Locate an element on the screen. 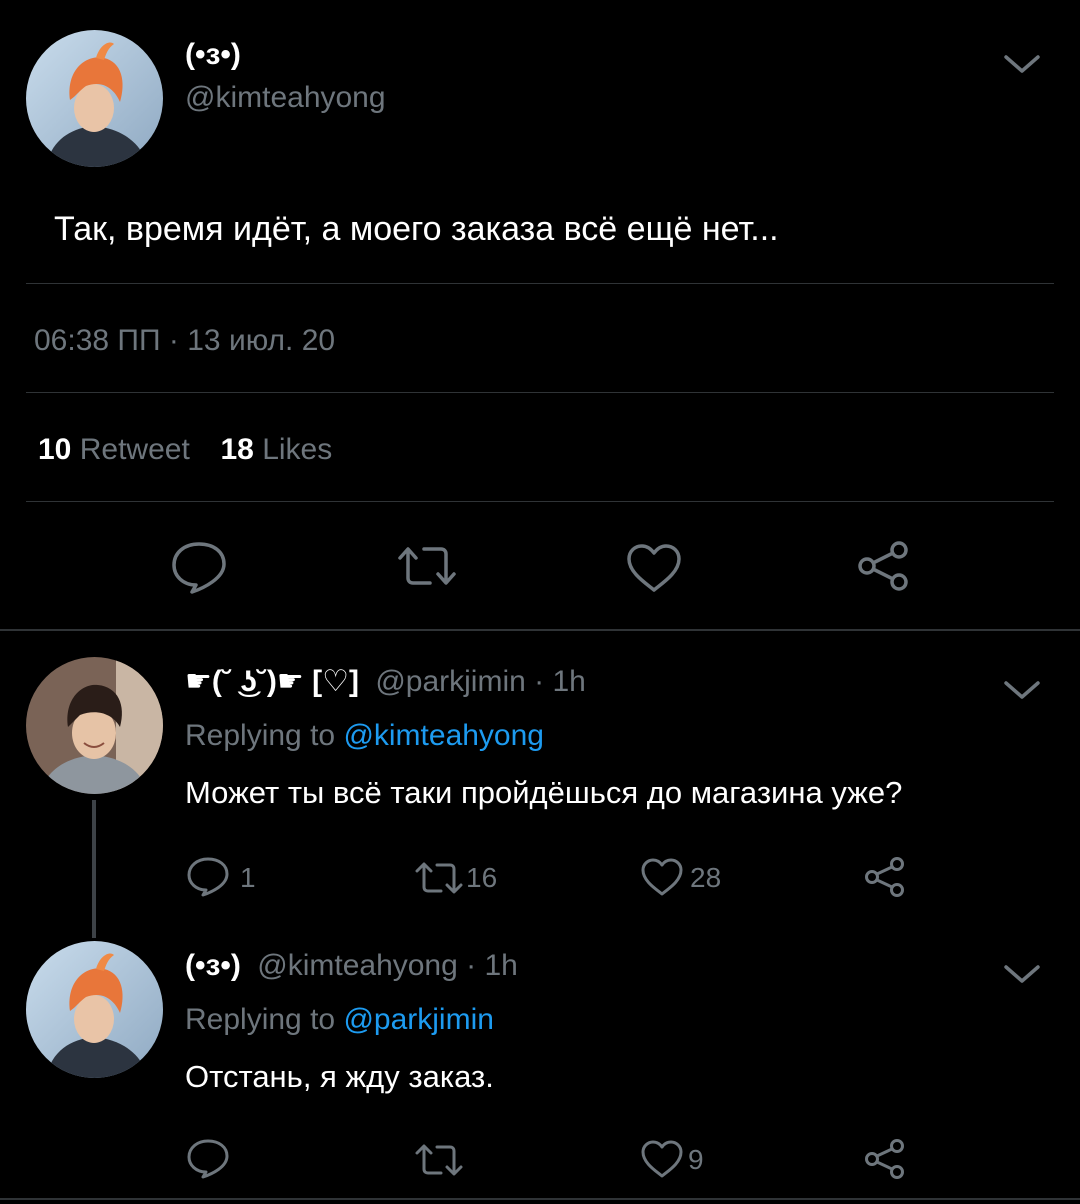 Image resolution: width=1080 pixels, height=1204 pixels. likes-label: Likes is located at coordinates (297, 449).